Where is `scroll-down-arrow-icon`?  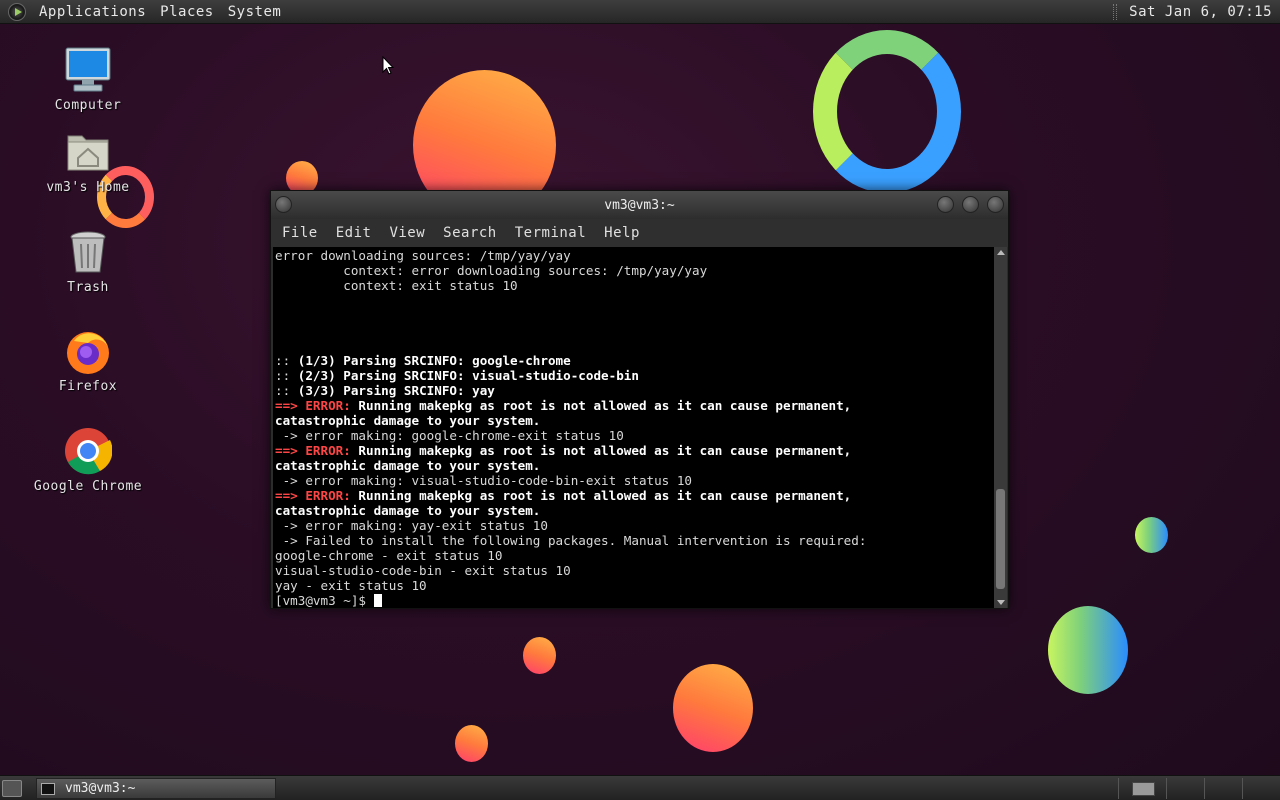 scroll-down-arrow-icon is located at coordinates (1001, 602).